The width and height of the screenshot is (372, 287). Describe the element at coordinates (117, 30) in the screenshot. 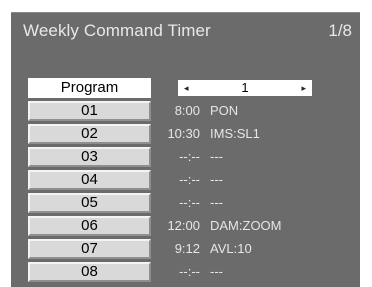

I see `page-title: Weekly Command Timer` at that location.